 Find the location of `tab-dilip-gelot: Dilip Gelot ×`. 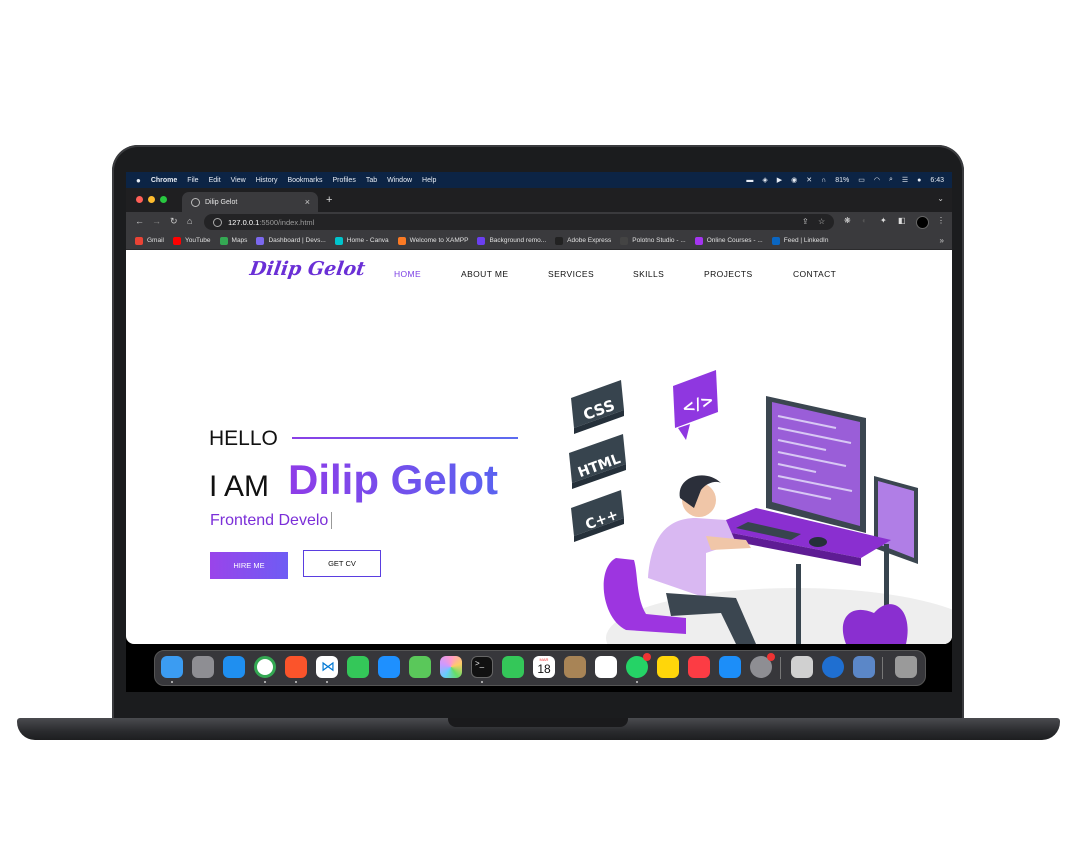

tab-dilip-gelot: Dilip Gelot × is located at coordinates (250, 202).